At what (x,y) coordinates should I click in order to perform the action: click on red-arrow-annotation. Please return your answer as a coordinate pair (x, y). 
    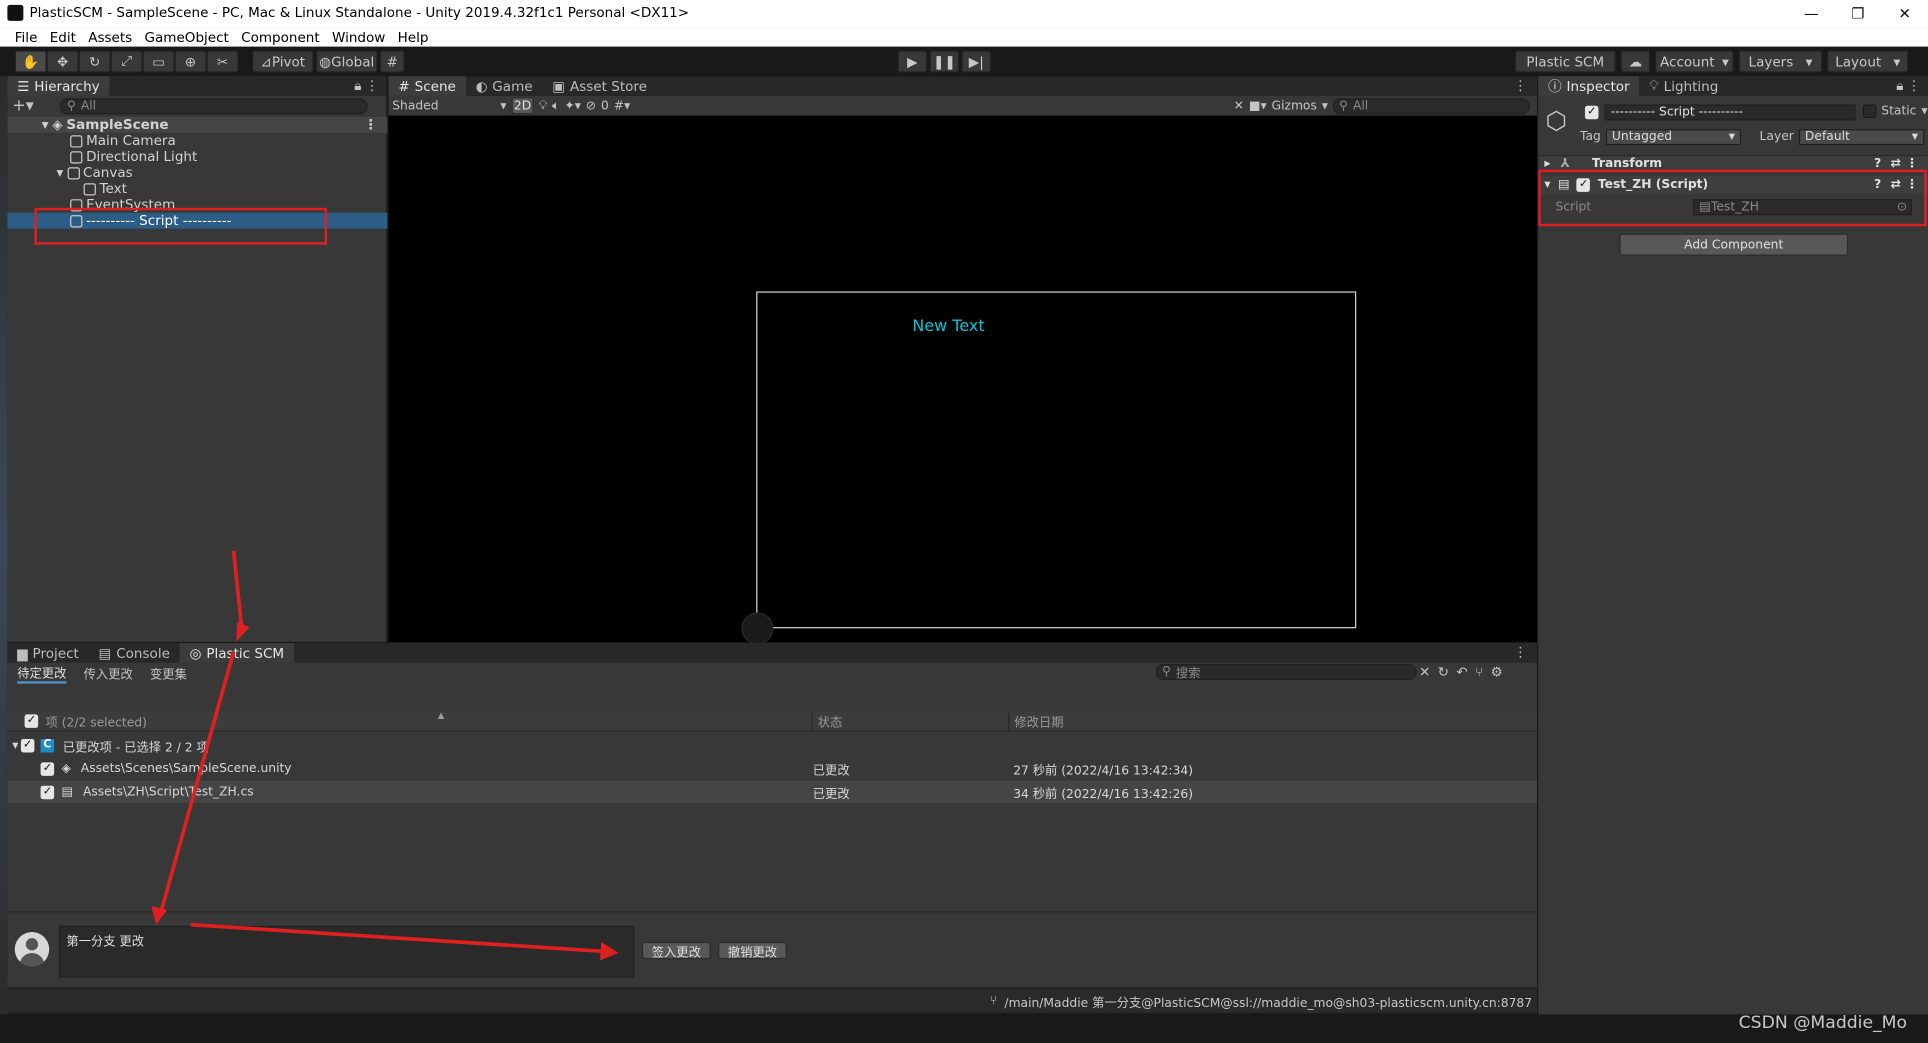
    Looking at the image, I should click on (383, 752).